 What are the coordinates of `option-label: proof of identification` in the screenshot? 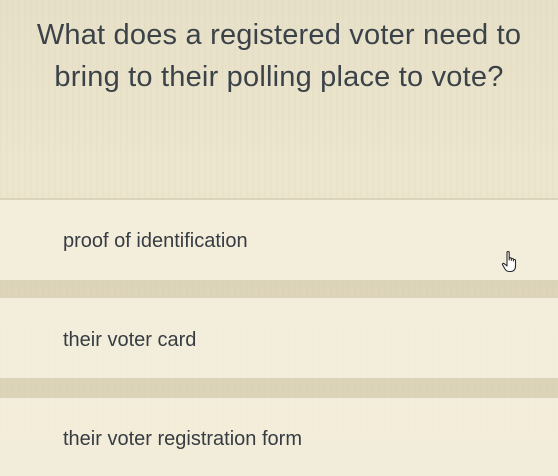 It's located at (155, 241).